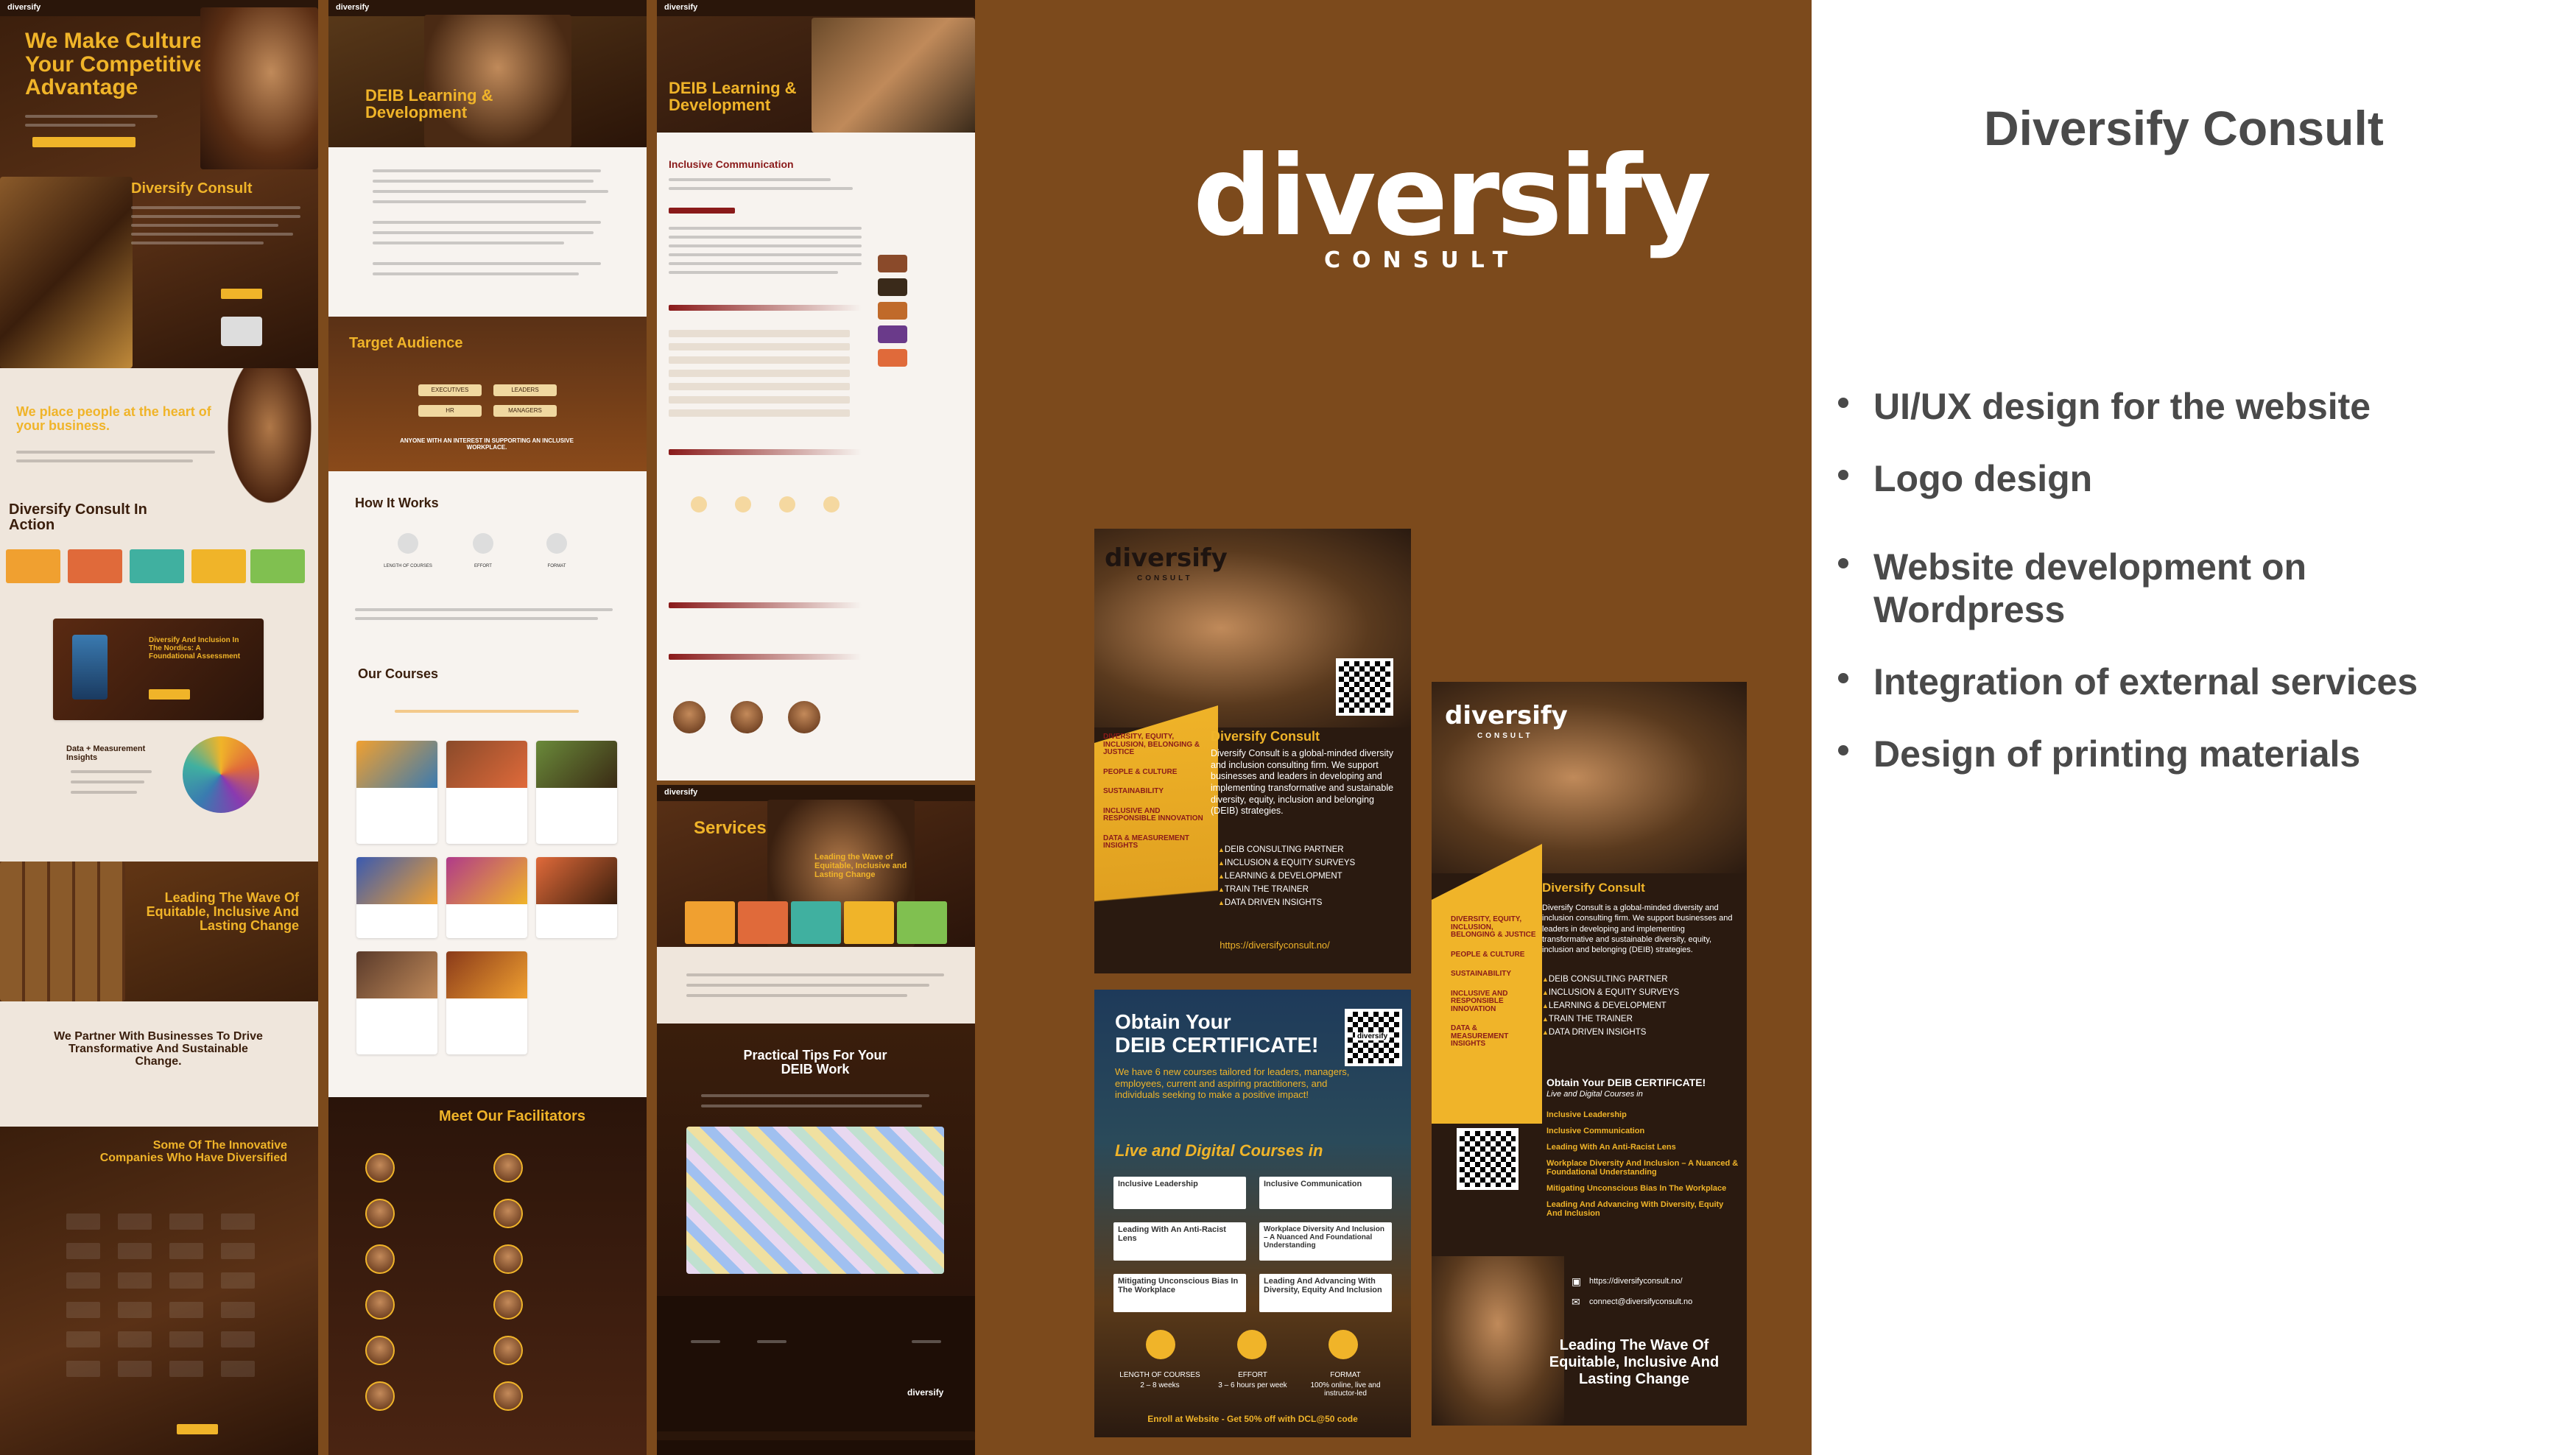 The width and height of the screenshot is (2576, 1455). What do you see at coordinates (269, 442) in the screenshot?
I see `portrait-image` at bounding box center [269, 442].